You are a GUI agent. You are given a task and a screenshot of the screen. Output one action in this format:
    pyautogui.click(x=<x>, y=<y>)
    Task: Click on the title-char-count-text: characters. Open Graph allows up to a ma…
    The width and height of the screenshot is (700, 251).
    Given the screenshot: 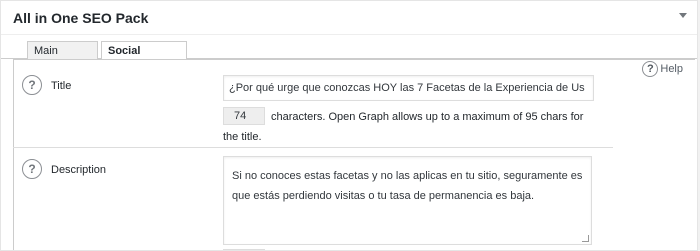 What is the action you would take?
    pyautogui.click(x=403, y=127)
    